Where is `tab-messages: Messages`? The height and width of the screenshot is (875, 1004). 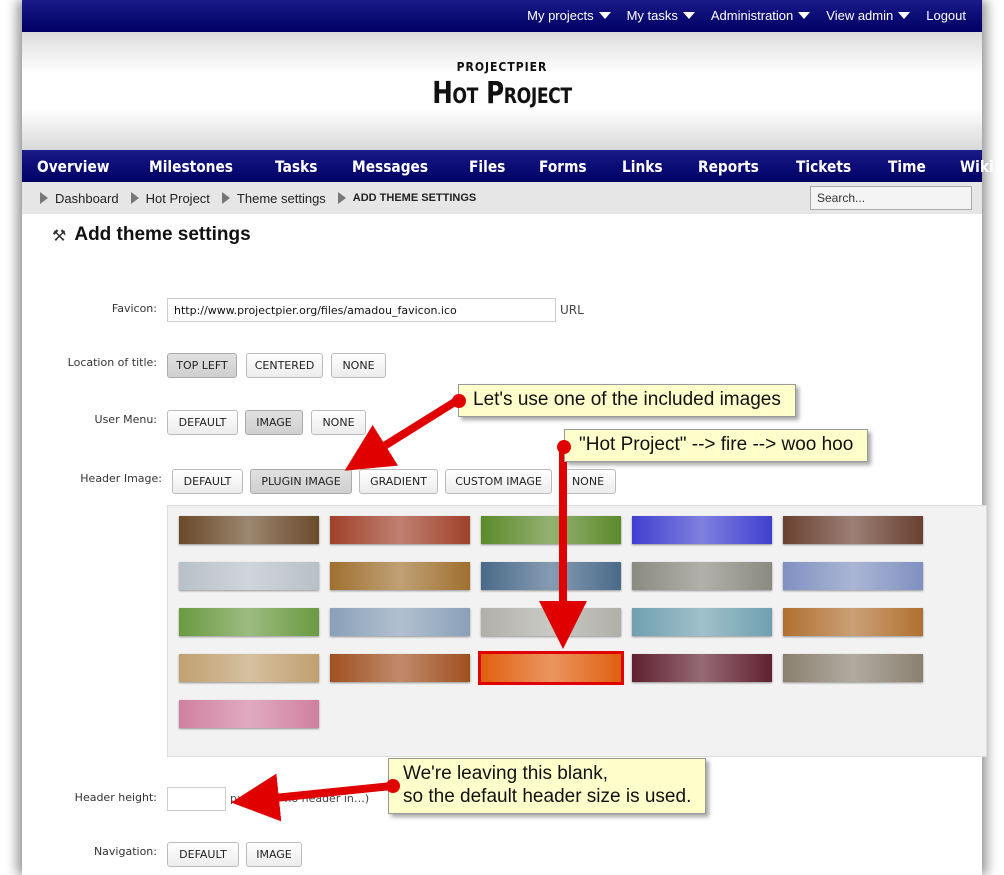 tab-messages: Messages is located at coordinates (390, 166).